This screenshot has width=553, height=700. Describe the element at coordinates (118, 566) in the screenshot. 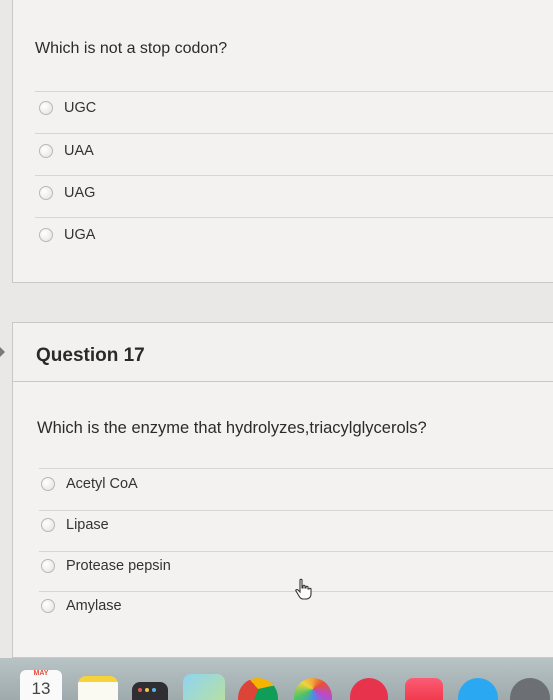

I see `option-label: Protease pepsin` at that location.